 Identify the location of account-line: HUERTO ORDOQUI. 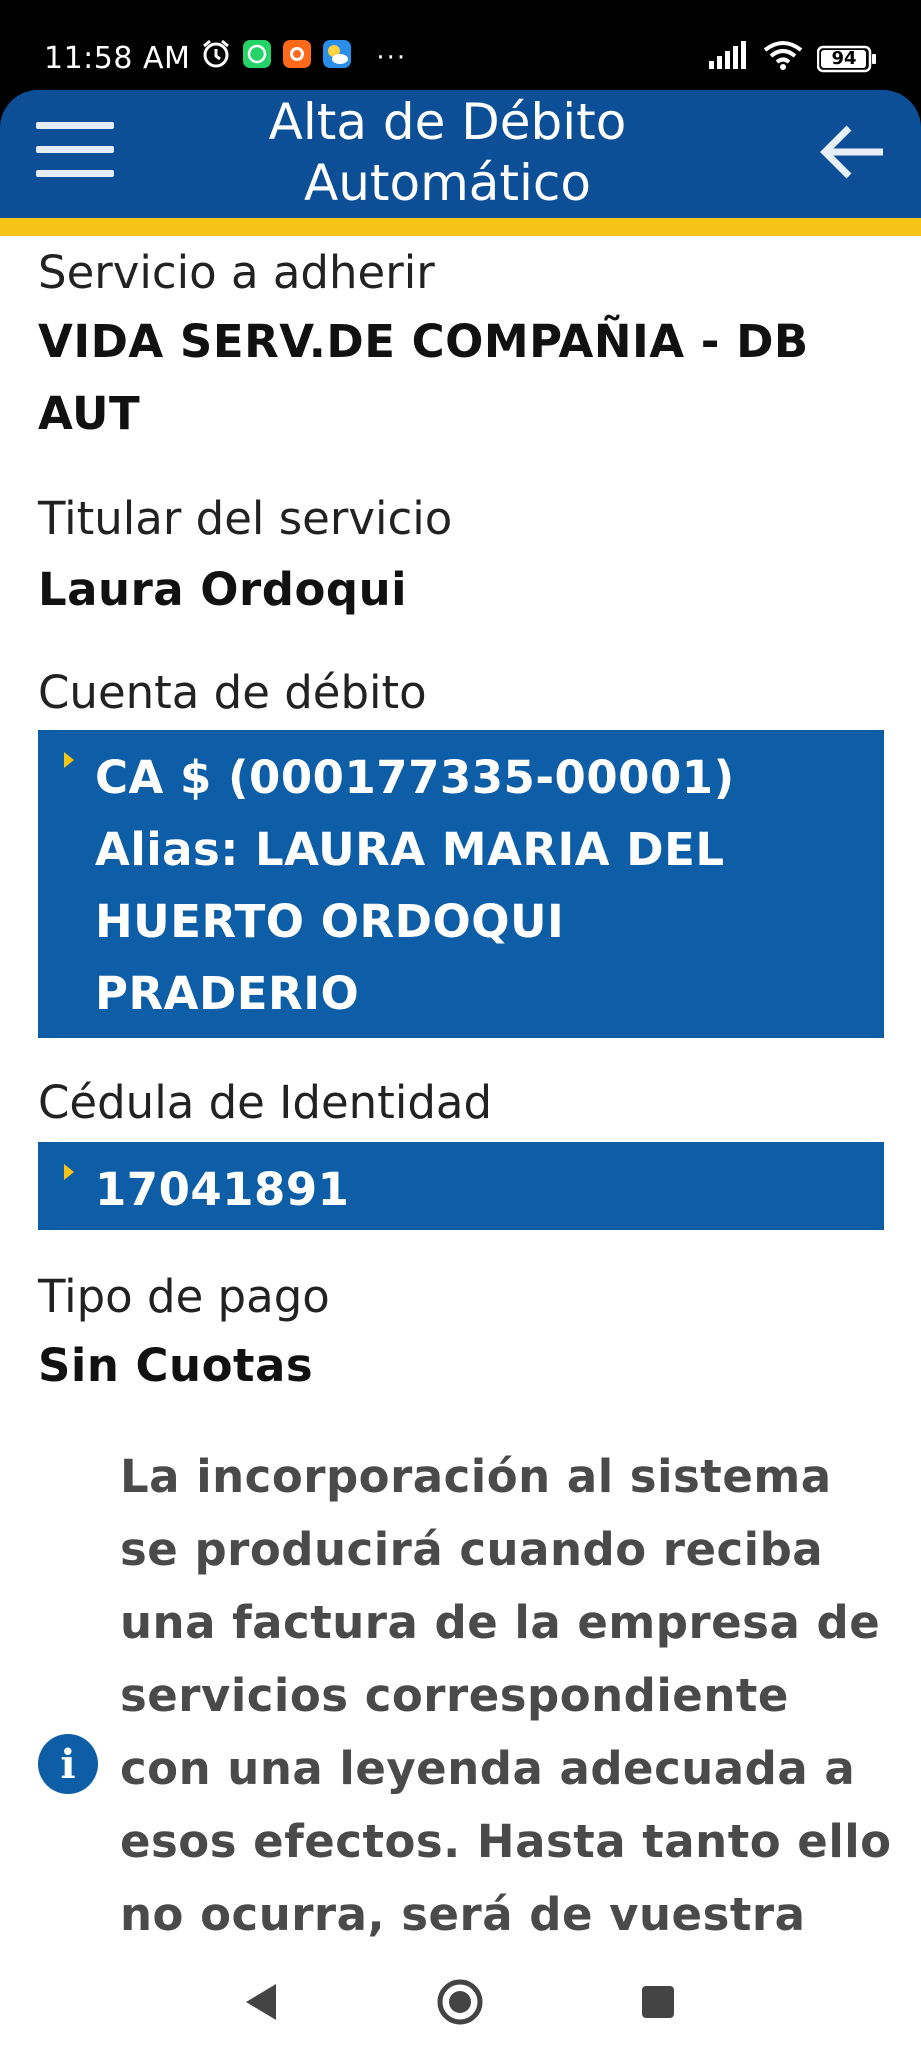
(330, 921).